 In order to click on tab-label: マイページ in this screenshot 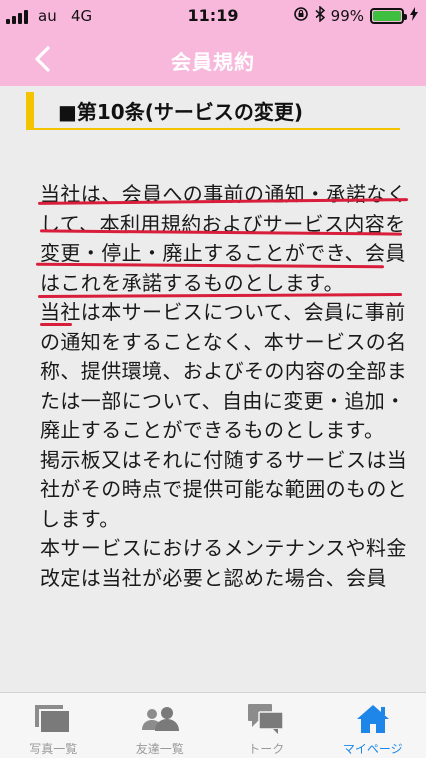, I will do `click(372, 749)`.